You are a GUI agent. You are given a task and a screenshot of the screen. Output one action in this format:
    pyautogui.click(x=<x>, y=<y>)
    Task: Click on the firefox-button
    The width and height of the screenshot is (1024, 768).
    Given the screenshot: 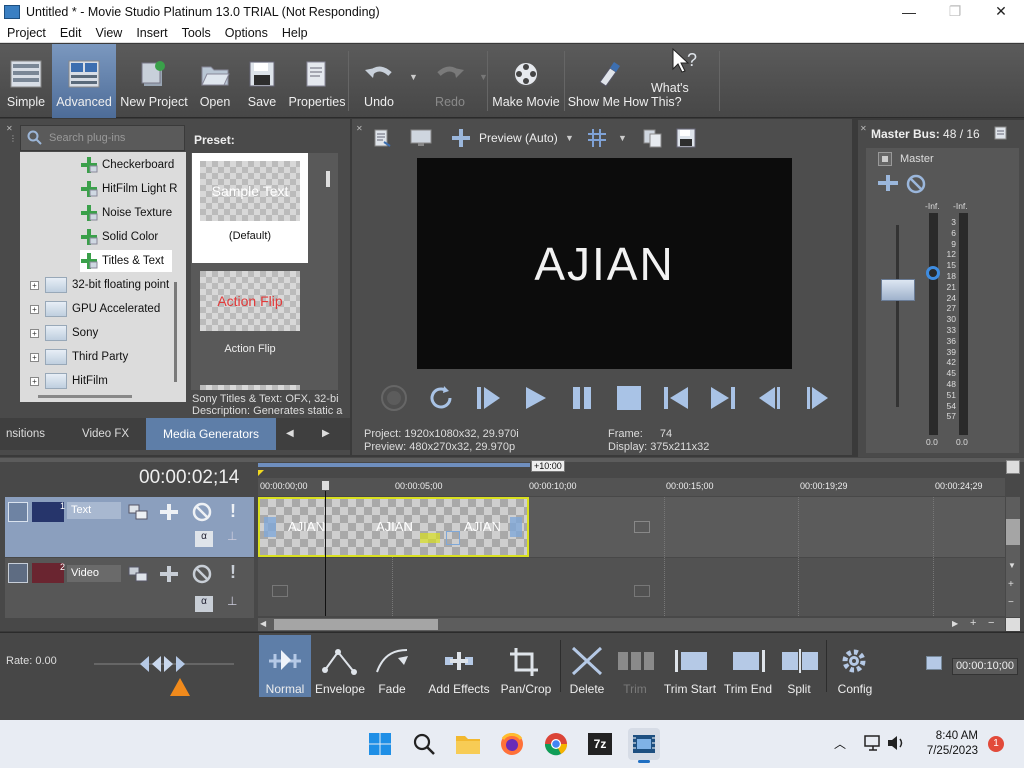 What is the action you would take?
    pyautogui.click(x=512, y=744)
    